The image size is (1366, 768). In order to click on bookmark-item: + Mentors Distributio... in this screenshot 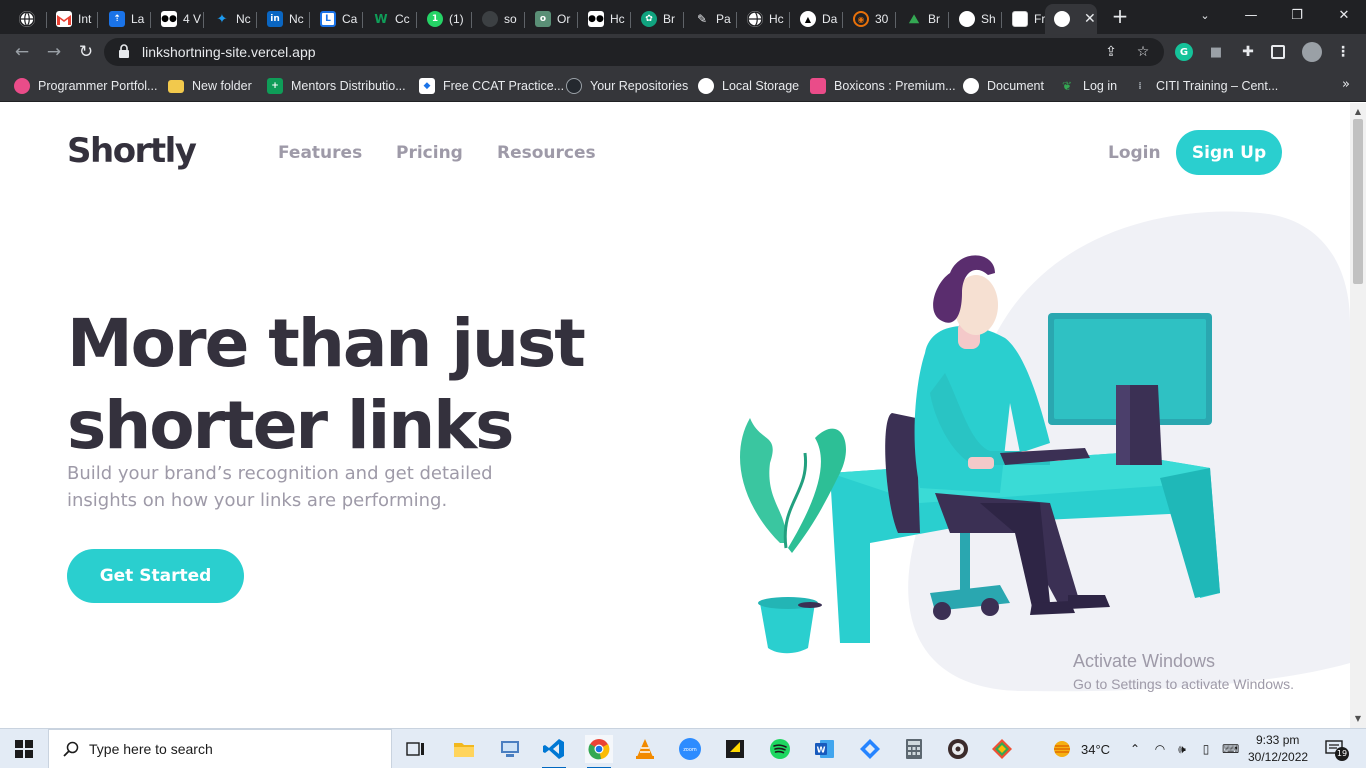, I will do `click(336, 86)`.